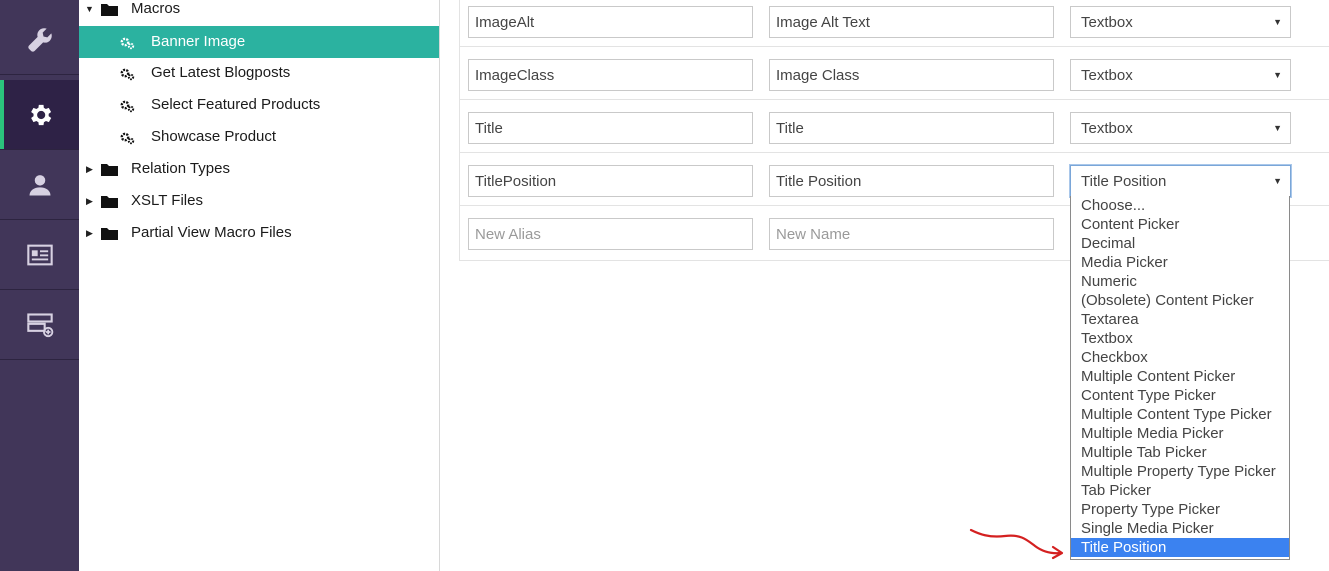 Image resolution: width=1329 pixels, height=571 pixels. I want to click on caret-down-icon: ▼, so click(89, 9).